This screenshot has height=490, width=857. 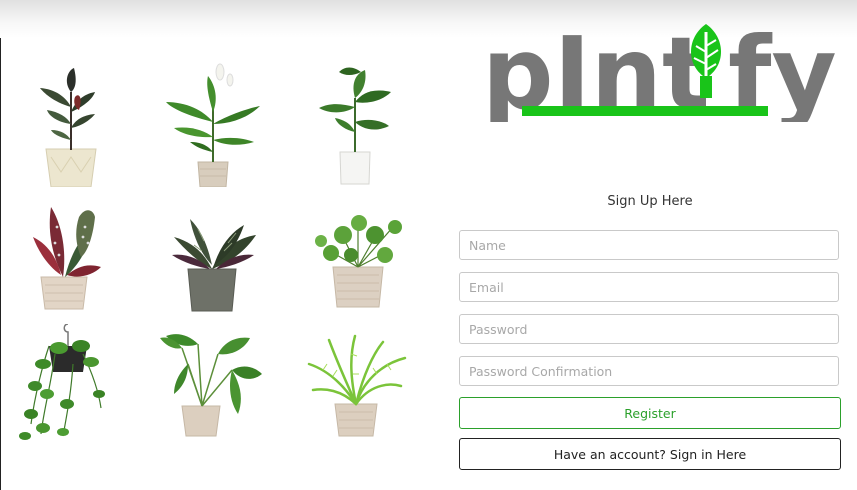 What do you see at coordinates (660, 70) in the screenshot?
I see `plntify-logo: pInt fy` at bounding box center [660, 70].